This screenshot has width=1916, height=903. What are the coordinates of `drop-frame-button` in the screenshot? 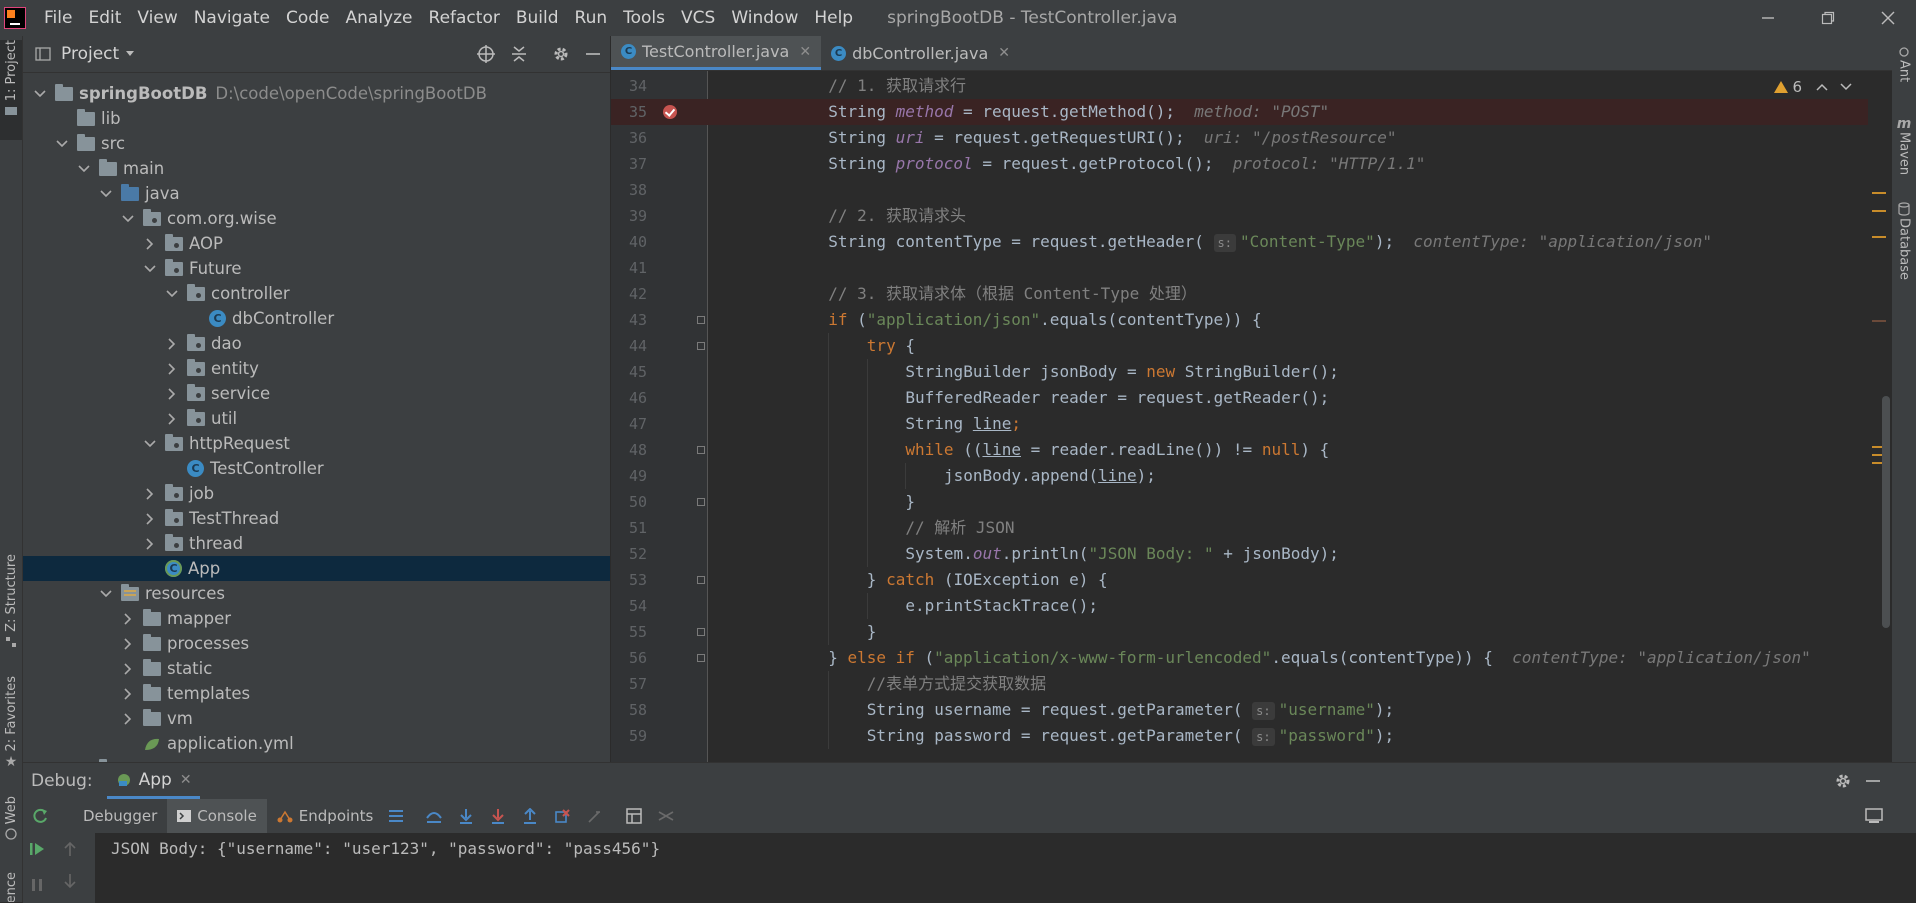 It's located at (562, 816).